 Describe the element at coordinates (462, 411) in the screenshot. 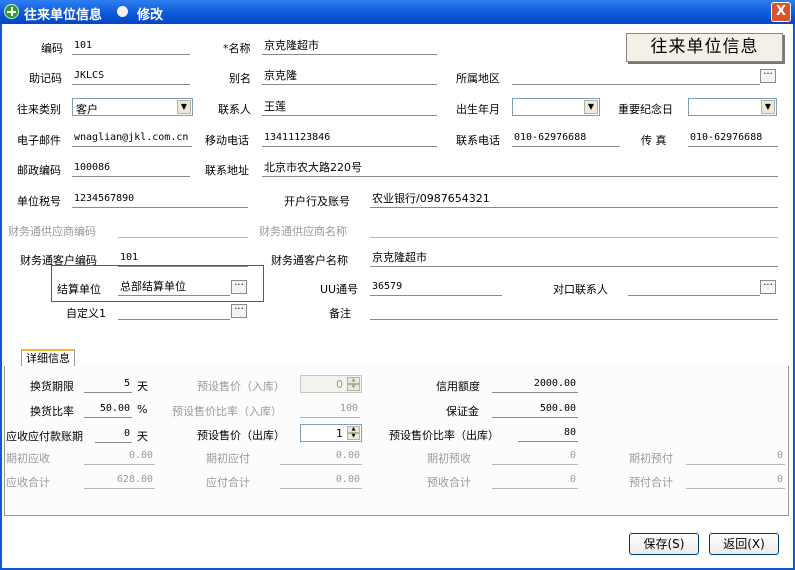

I see `deposit-label: 保证金` at that location.